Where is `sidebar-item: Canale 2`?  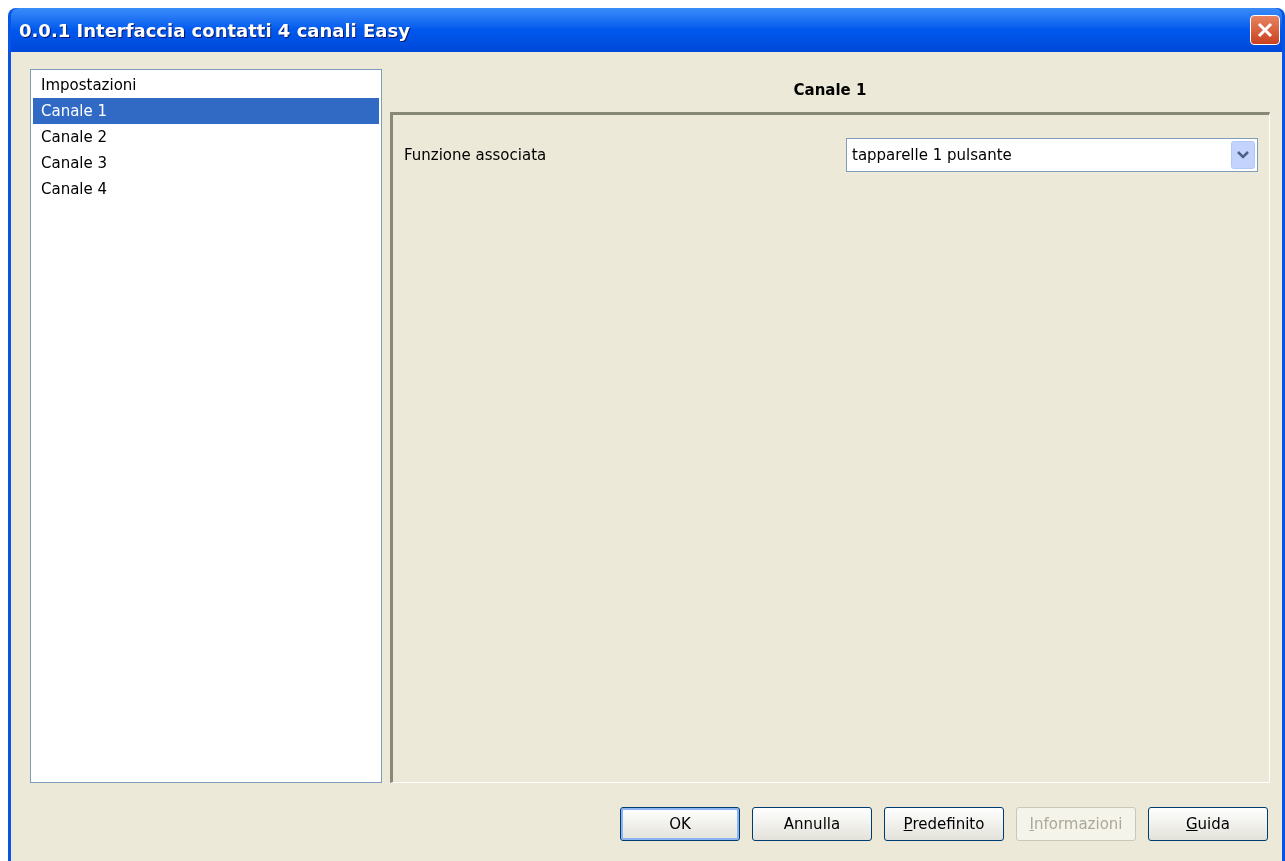
sidebar-item: Canale 2 is located at coordinates (206, 137).